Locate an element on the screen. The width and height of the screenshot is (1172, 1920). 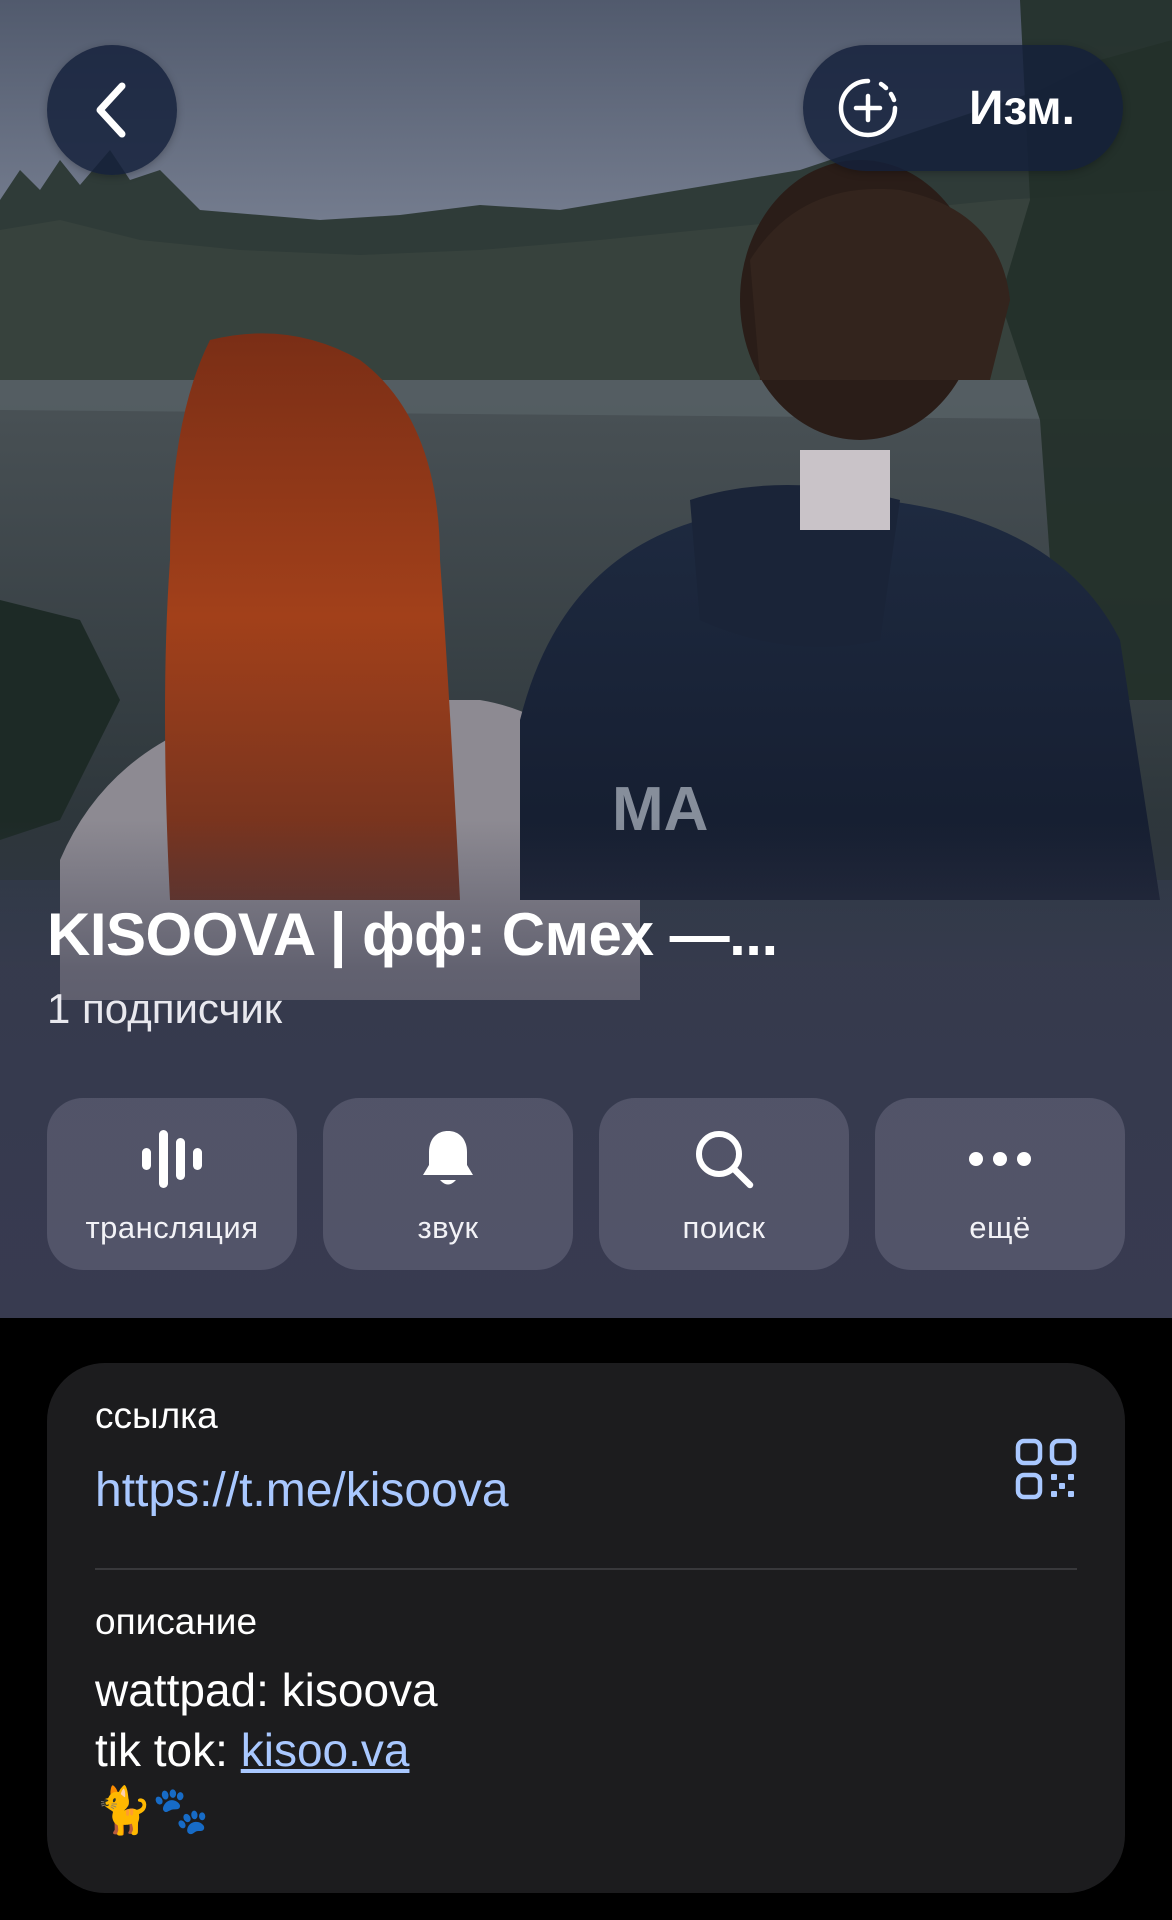
more-label: ещё is located at coordinates (1000, 1227).